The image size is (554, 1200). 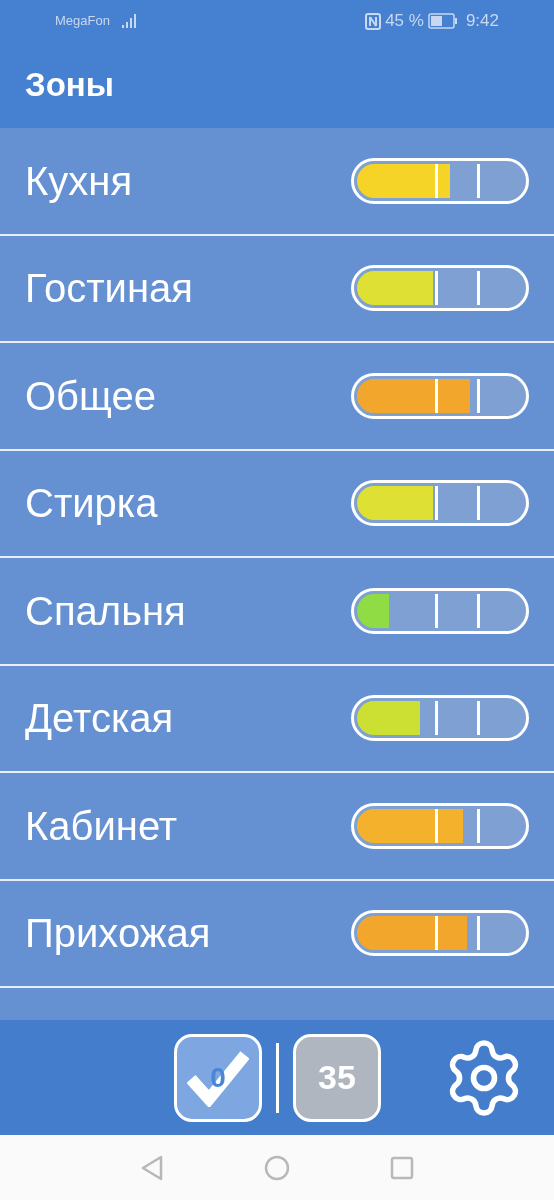 What do you see at coordinates (69, 85) in the screenshot?
I see `screen-title: Зоны` at bounding box center [69, 85].